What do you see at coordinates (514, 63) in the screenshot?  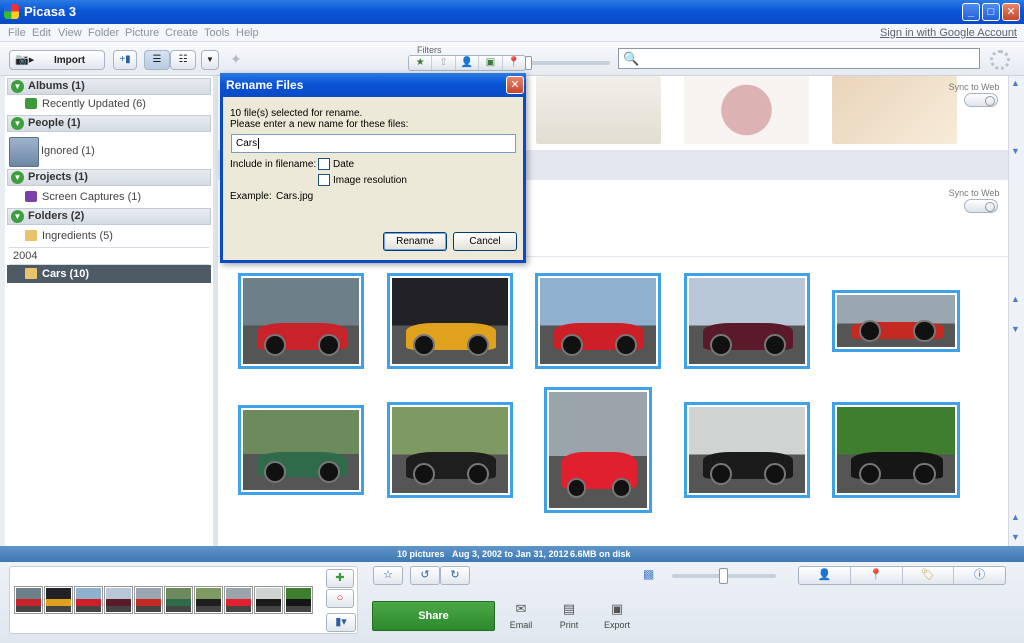 I see `geotag-filter-icon: 📍` at bounding box center [514, 63].